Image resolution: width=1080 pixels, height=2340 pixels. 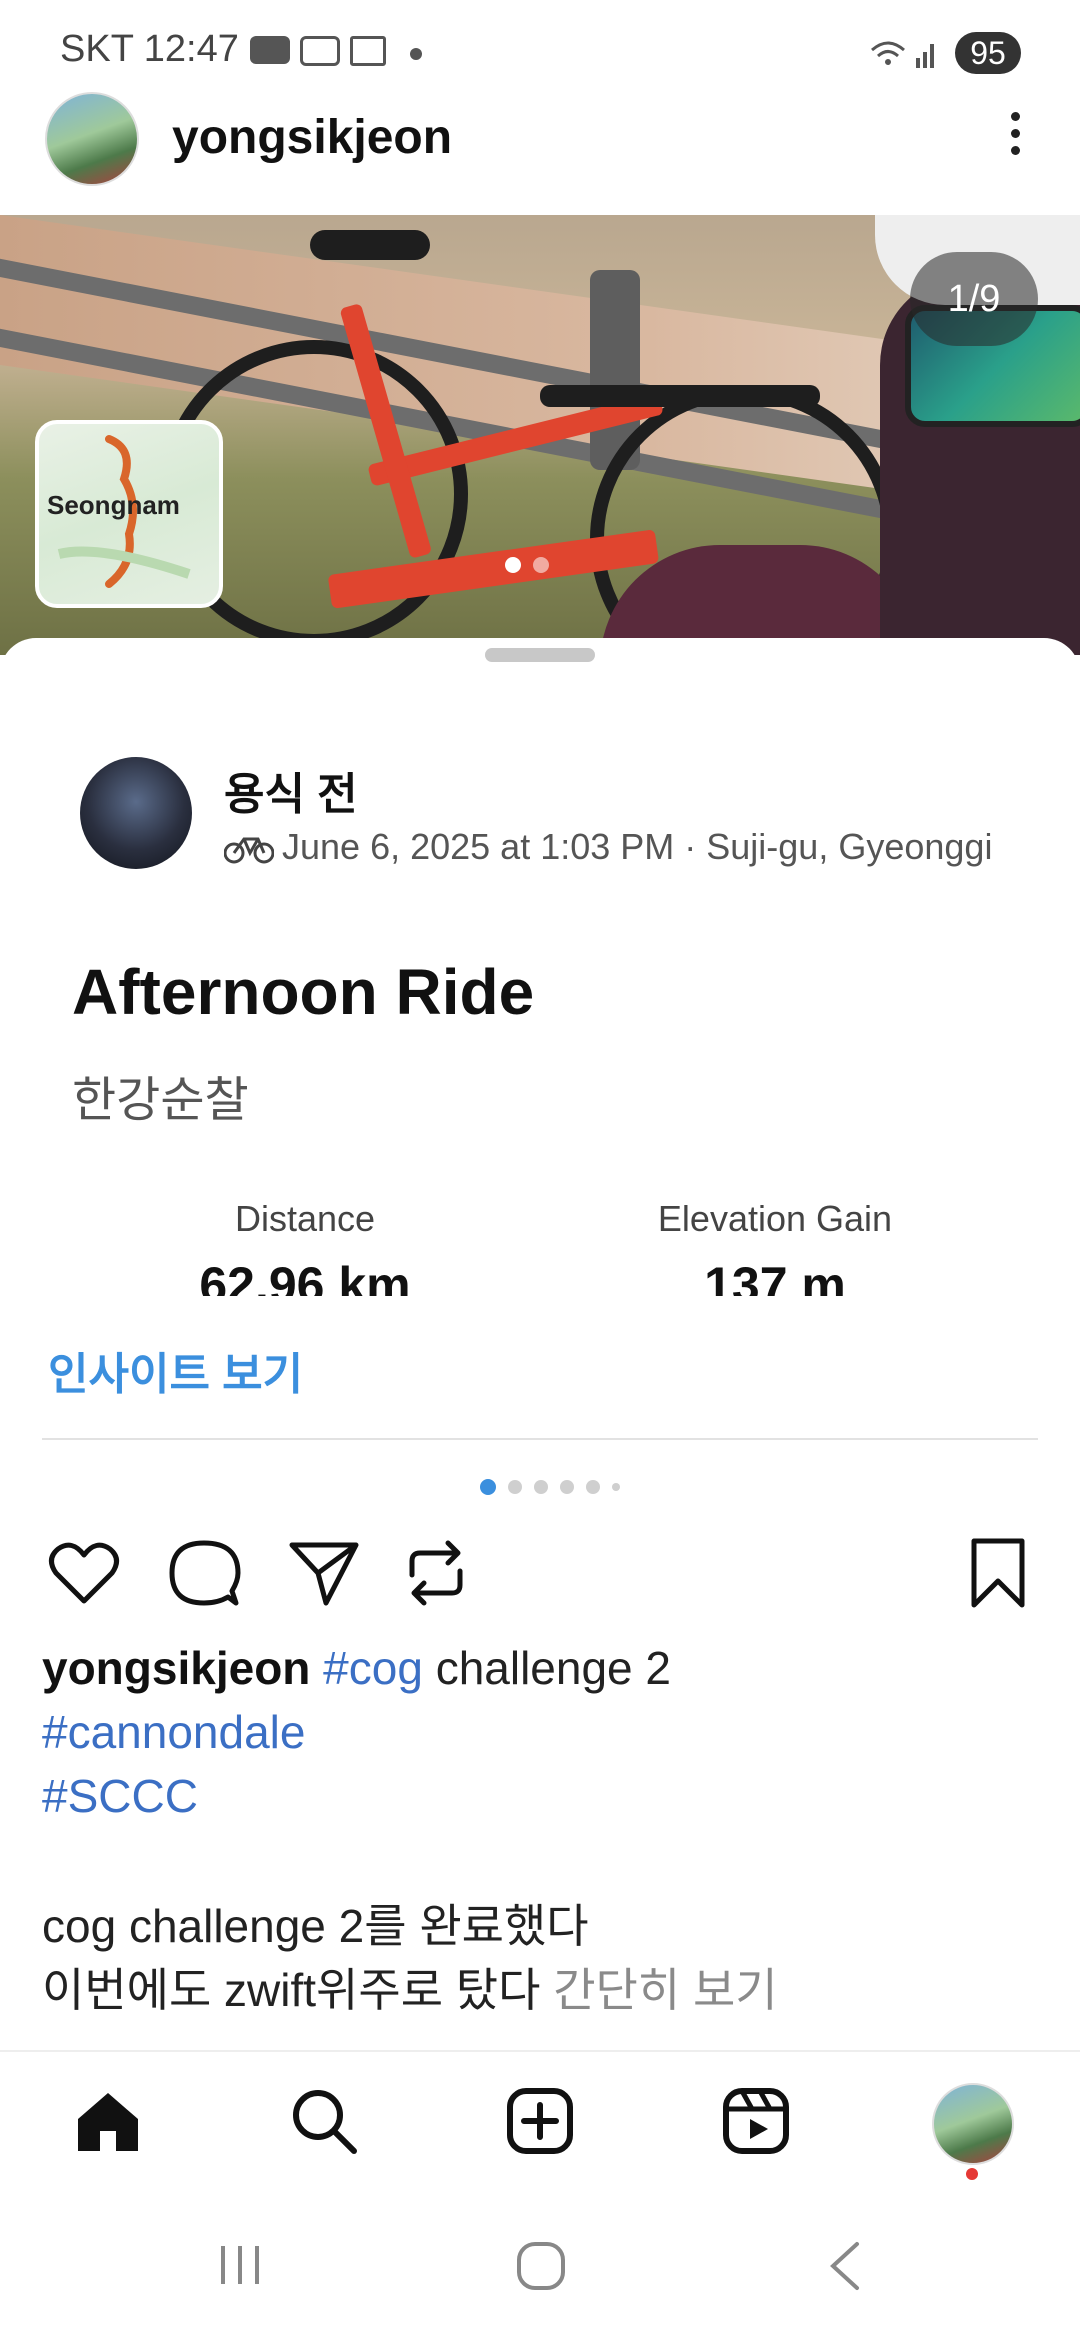 I want to click on screenshot-notification-icon, so click(x=320, y=51).